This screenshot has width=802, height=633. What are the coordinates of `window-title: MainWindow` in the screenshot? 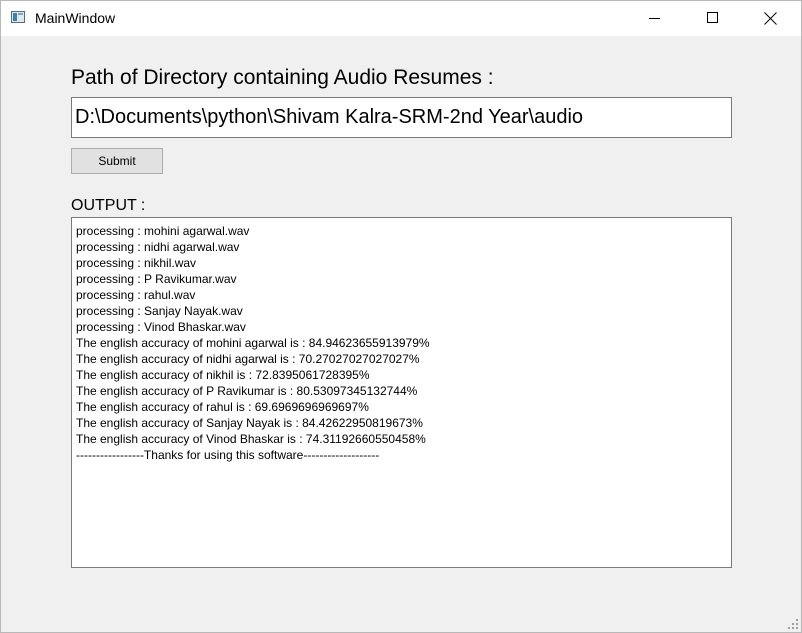 It's located at (75, 18).